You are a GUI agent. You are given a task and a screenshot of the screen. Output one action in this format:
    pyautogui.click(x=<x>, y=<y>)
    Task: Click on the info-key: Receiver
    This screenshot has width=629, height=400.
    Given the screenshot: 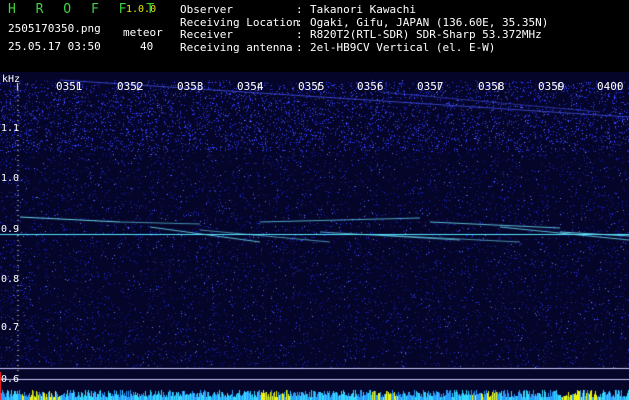 What is the action you would take?
    pyautogui.click(x=206, y=34)
    